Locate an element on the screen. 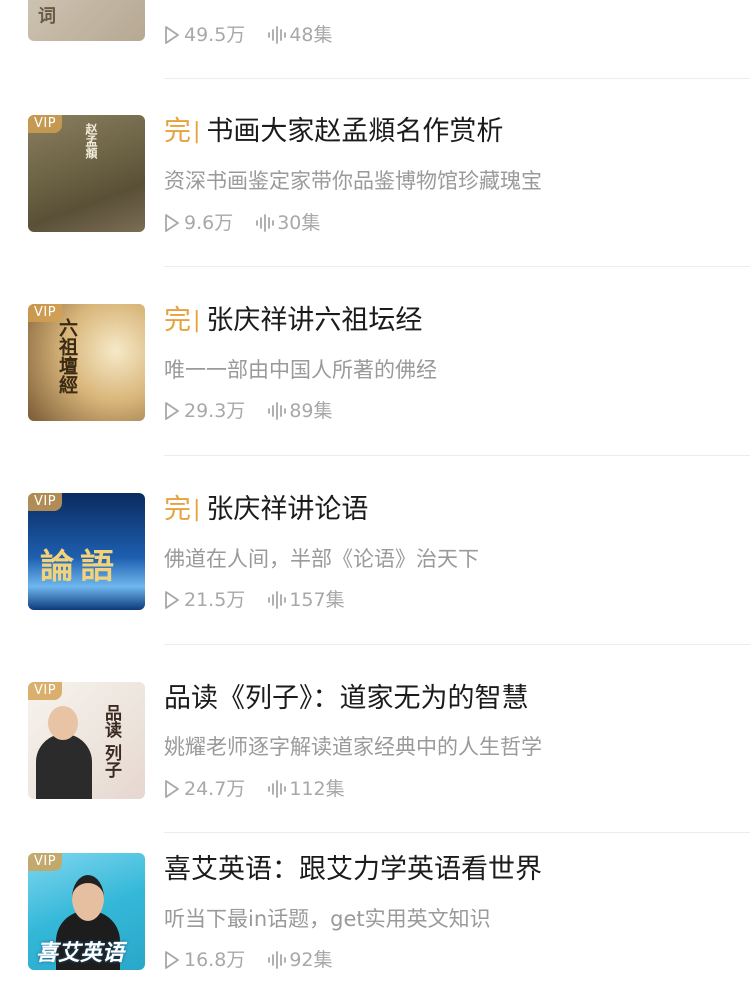  item-stats: 29.3万 89集 is located at coordinates (248, 411).